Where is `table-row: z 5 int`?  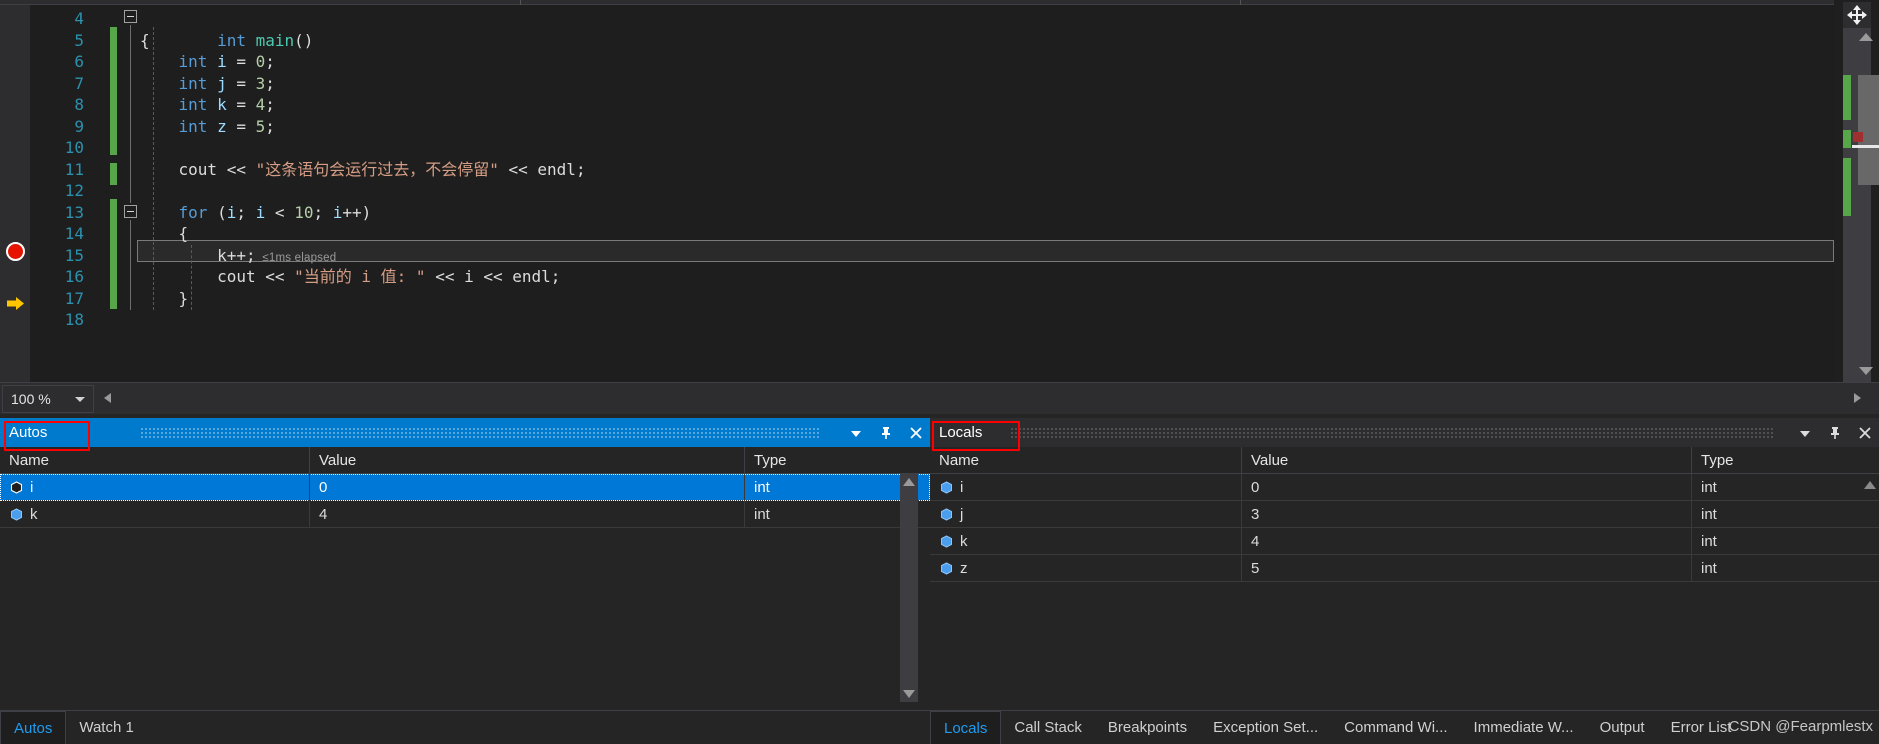
table-row: z 5 int is located at coordinates (1404, 568).